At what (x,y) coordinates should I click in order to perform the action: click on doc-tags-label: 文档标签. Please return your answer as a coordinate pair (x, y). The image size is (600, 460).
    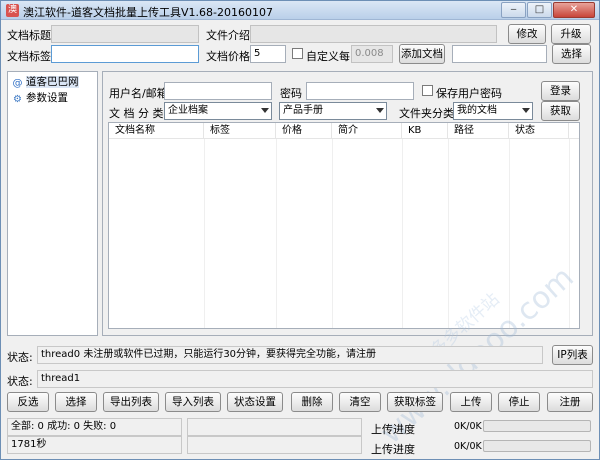
    Looking at the image, I should click on (29, 56).